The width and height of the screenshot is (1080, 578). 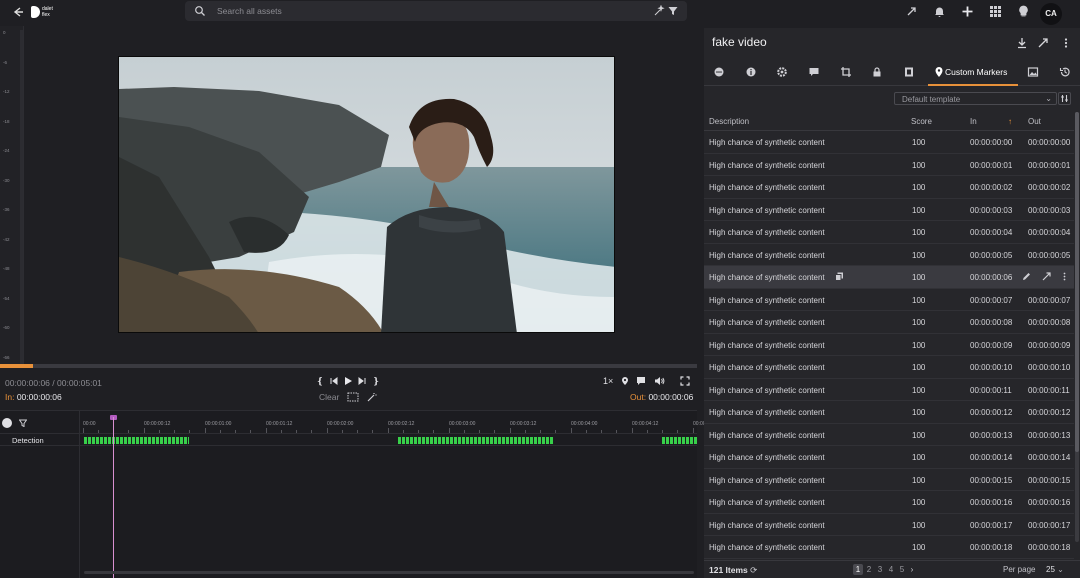 I want to click on table-scrollbar, so click(x=1077, y=327).